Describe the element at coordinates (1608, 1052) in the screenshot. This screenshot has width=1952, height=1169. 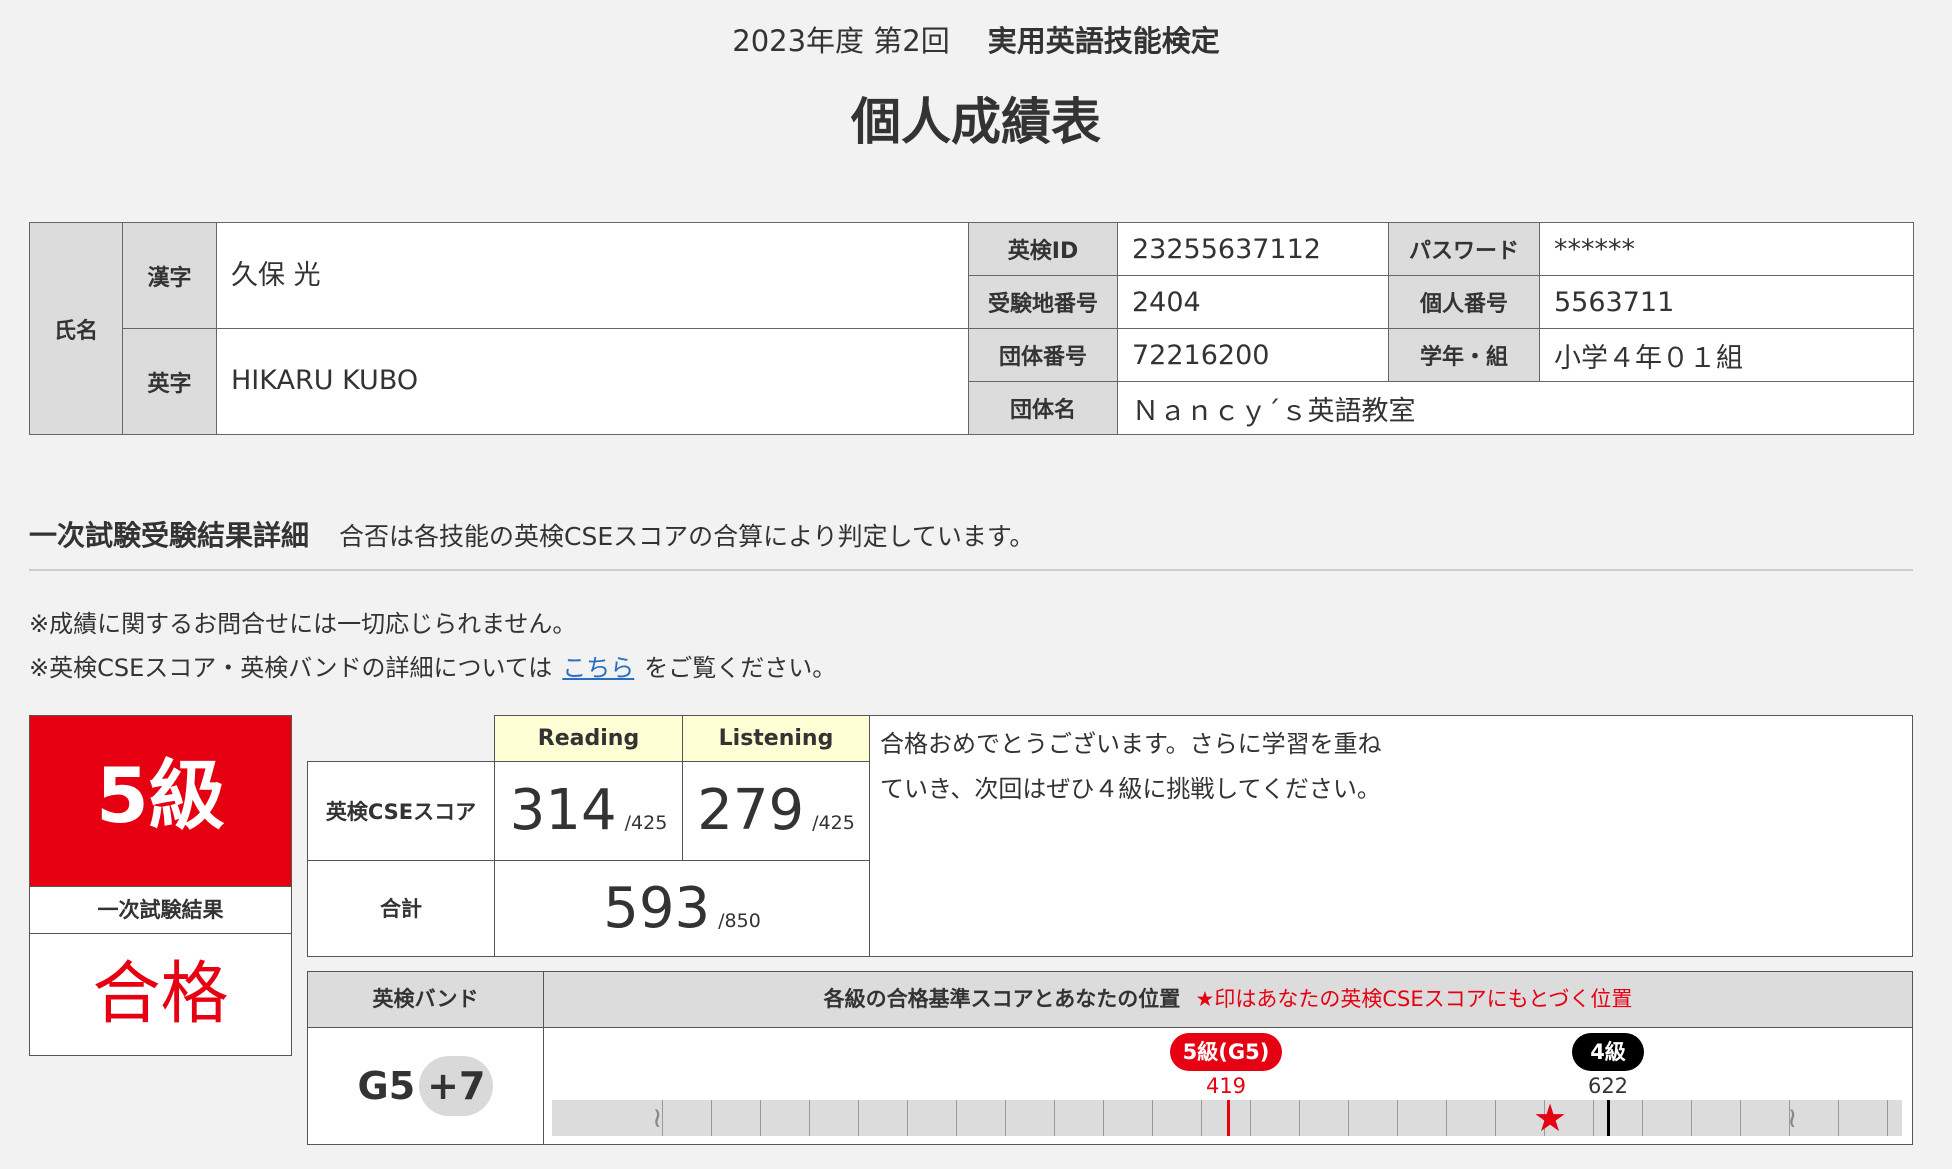
I see `grade4-marker-label: 4級` at that location.